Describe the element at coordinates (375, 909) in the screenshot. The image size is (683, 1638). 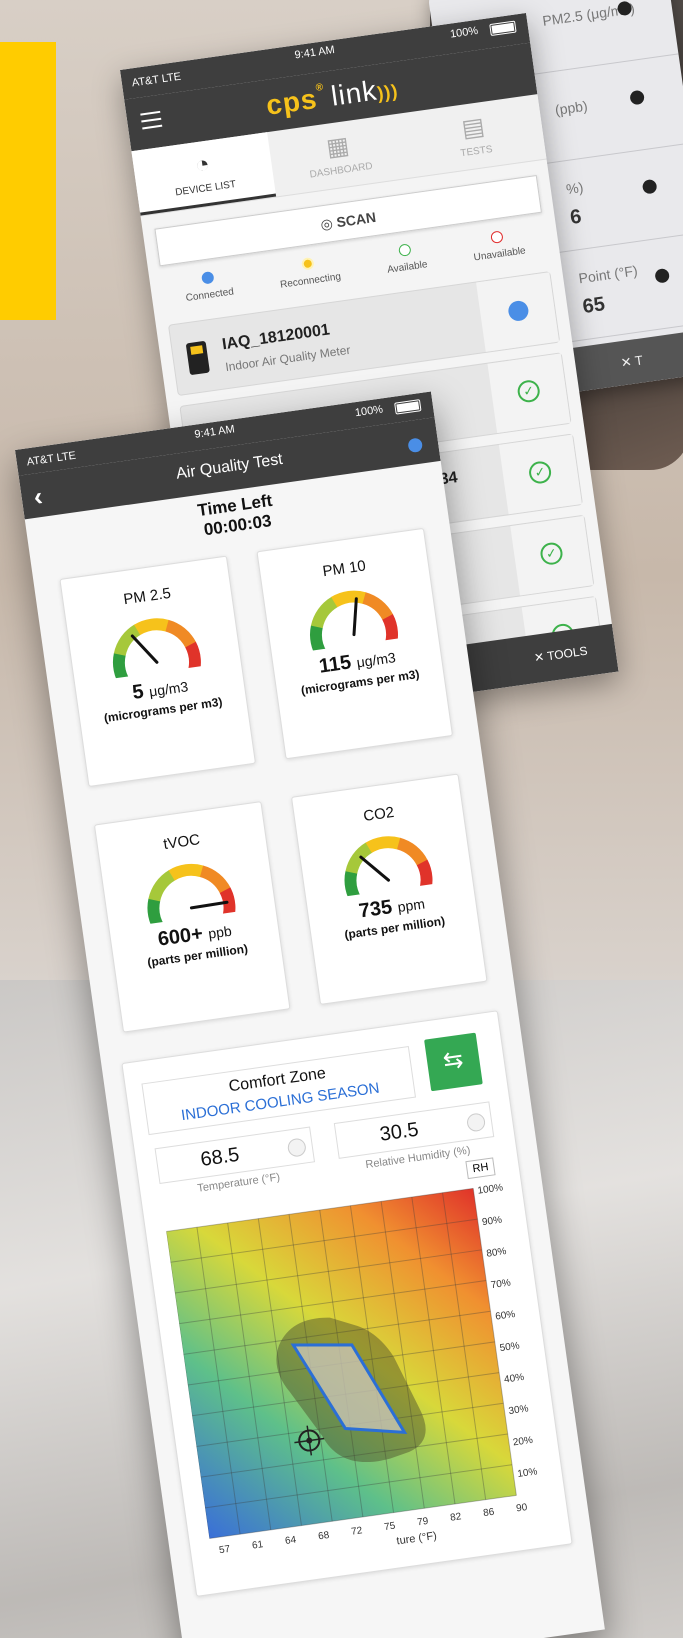
I see `gauge-number: 735` at that location.